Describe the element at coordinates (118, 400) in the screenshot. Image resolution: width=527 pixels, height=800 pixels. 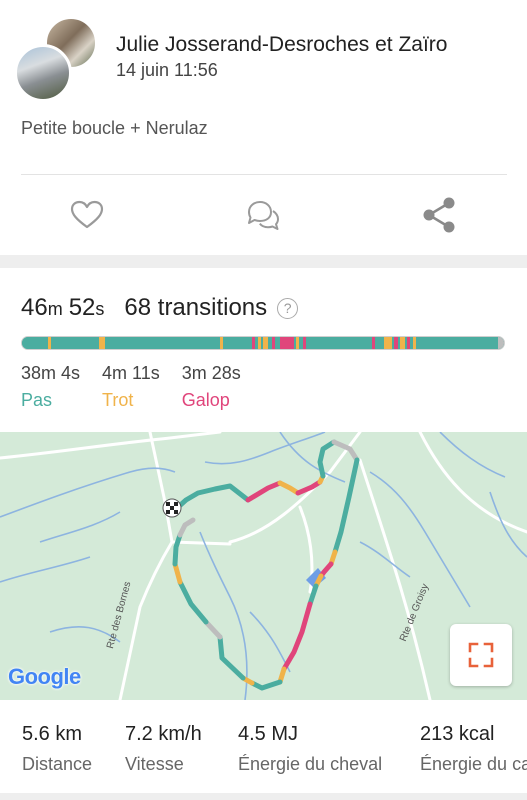
I see `gait-label: Trot` at that location.